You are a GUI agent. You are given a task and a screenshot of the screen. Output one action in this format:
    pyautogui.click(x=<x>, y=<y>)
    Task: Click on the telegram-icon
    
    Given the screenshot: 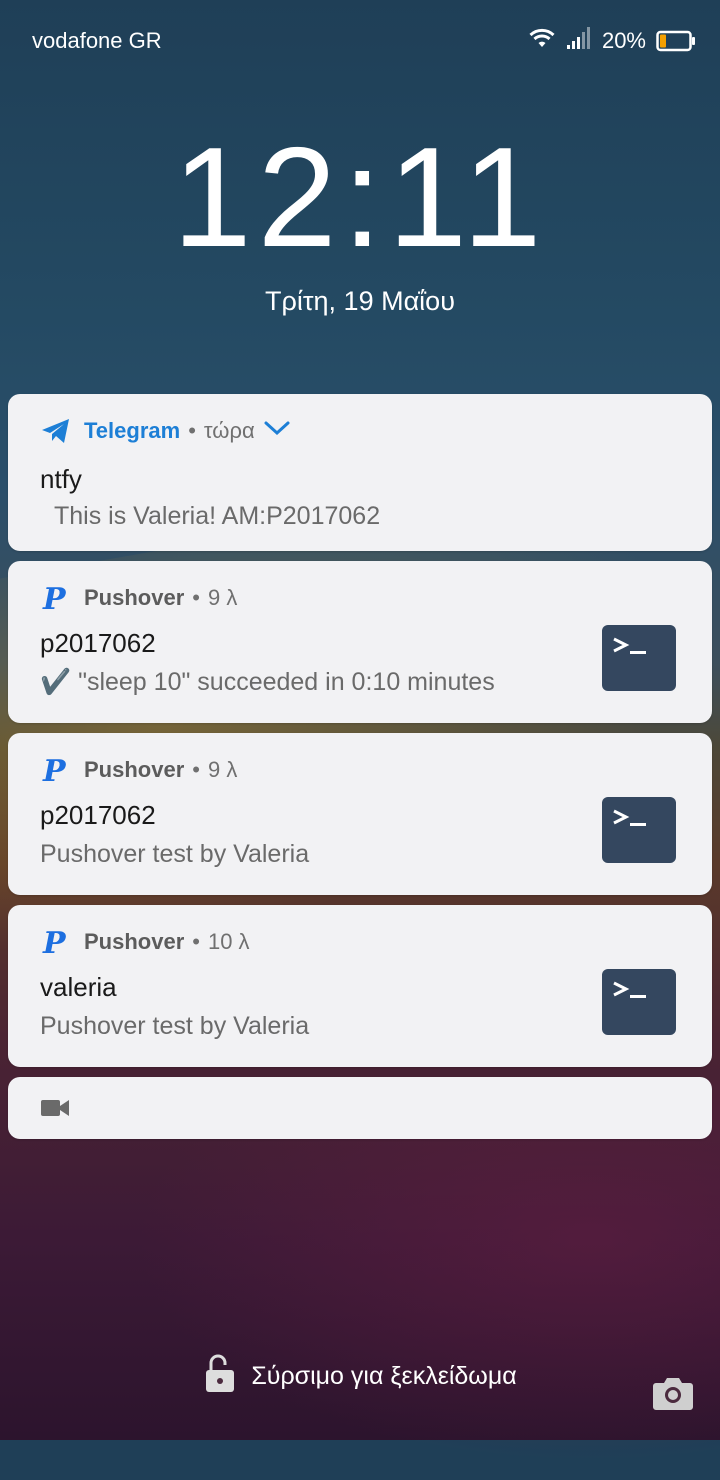 What is the action you would take?
    pyautogui.click(x=56, y=431)
    